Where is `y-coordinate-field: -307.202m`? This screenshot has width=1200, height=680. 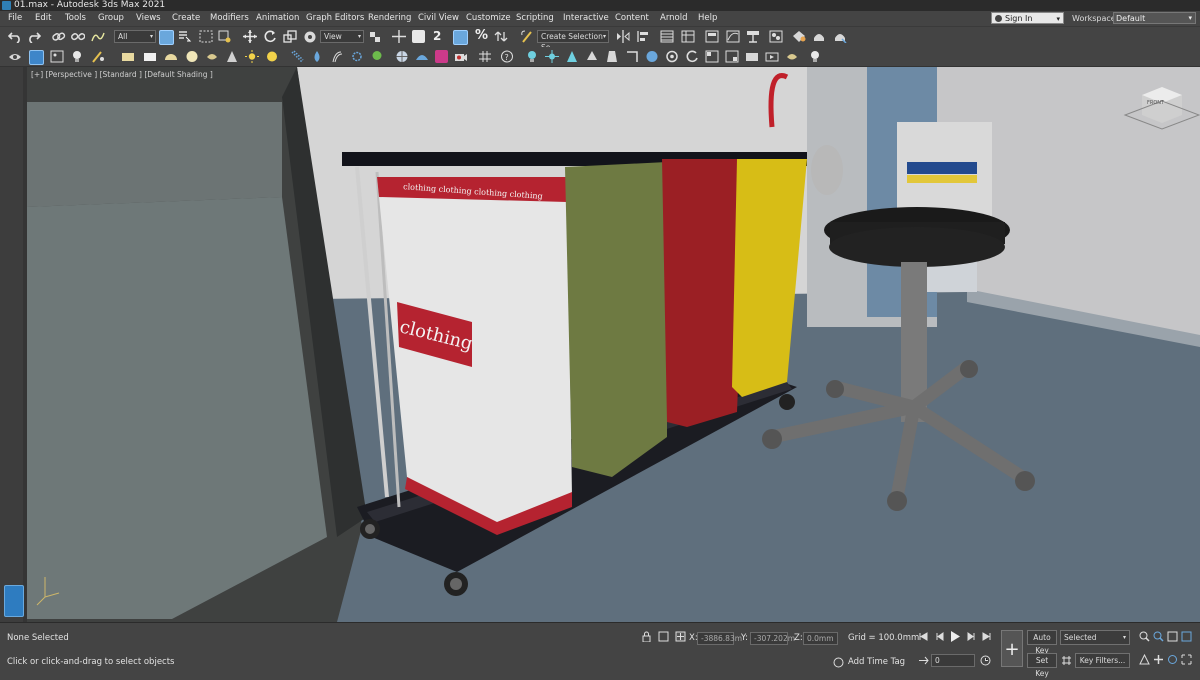
y-coordinate-field: -307.202m is located at coordinates (772, 638).